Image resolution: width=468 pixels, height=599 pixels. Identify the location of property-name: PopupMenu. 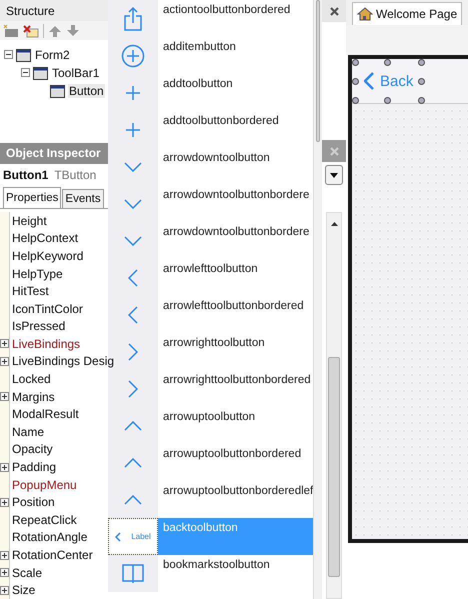
(63, 485).